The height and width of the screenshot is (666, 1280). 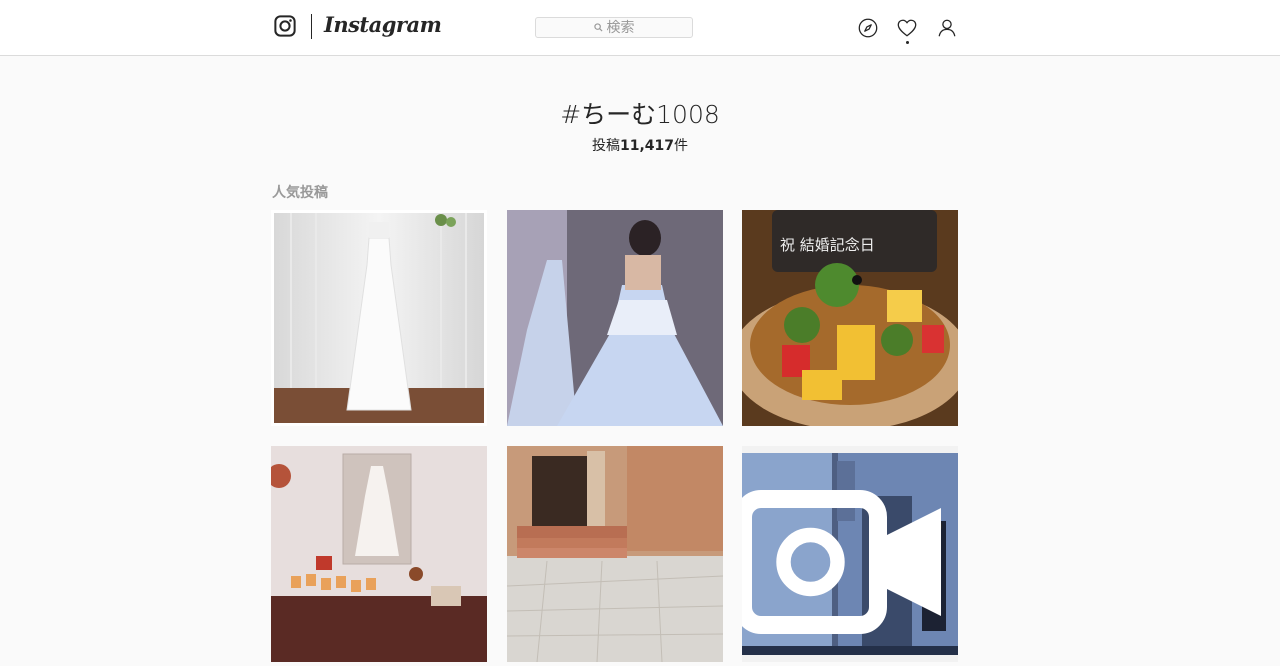 I want to click on search-icon, so click(x=598, y=27).